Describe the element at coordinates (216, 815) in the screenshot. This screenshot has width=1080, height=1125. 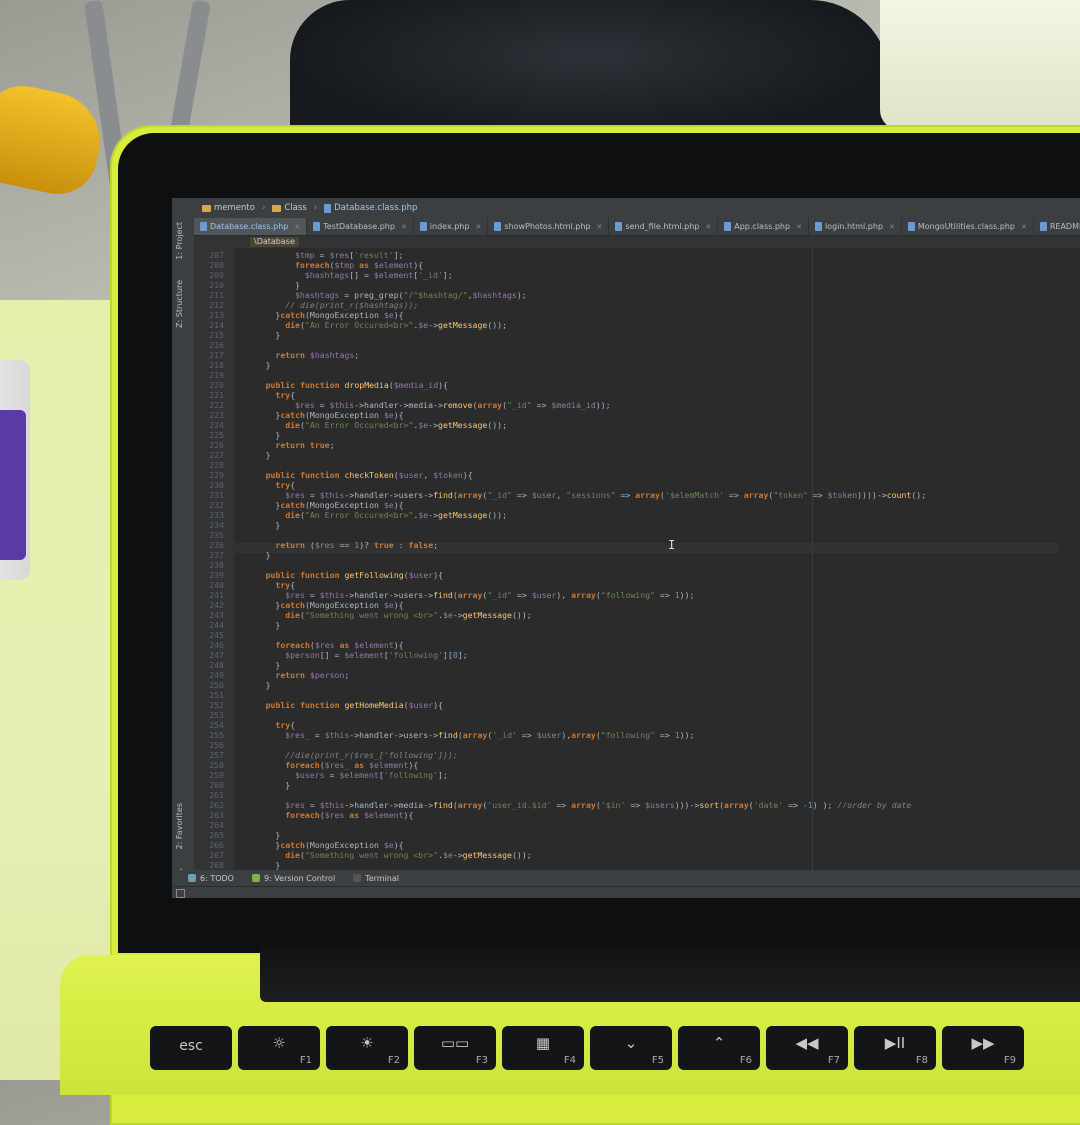
I see `line-number: 263` at that location.